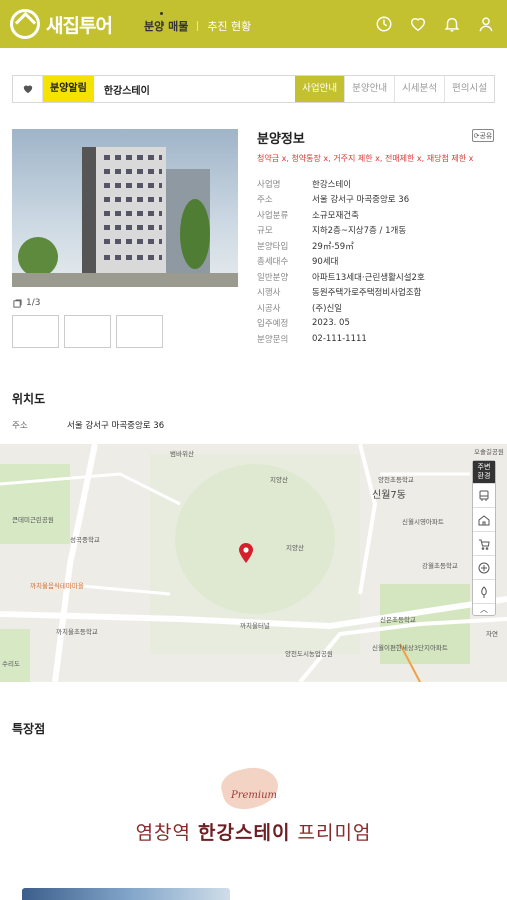 The image size is (507, 900). Describe the element at coordinates (269, 184) in the screenshot. I see `spec-label: 사업명` at that location.